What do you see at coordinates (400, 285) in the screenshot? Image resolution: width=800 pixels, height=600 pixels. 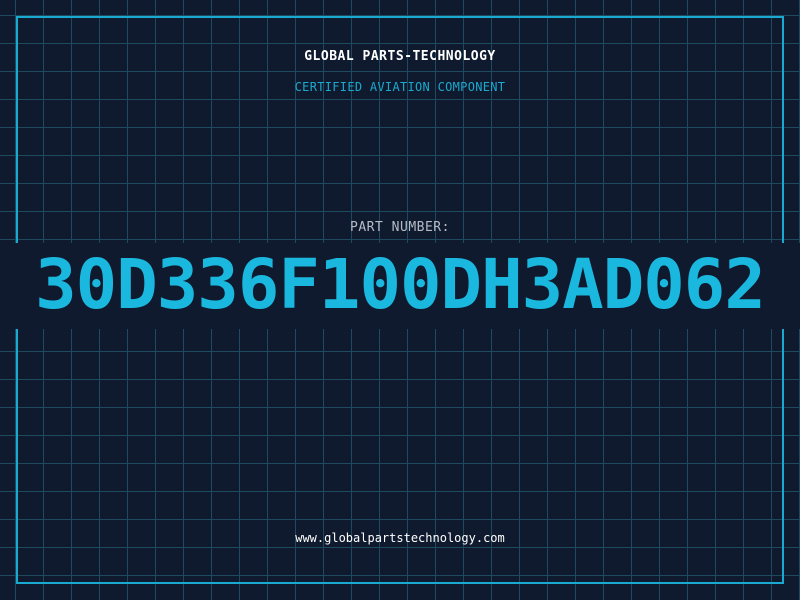 I see `part-number-value: 30D336F100DH3AD062` at bounding box center [400, 285].